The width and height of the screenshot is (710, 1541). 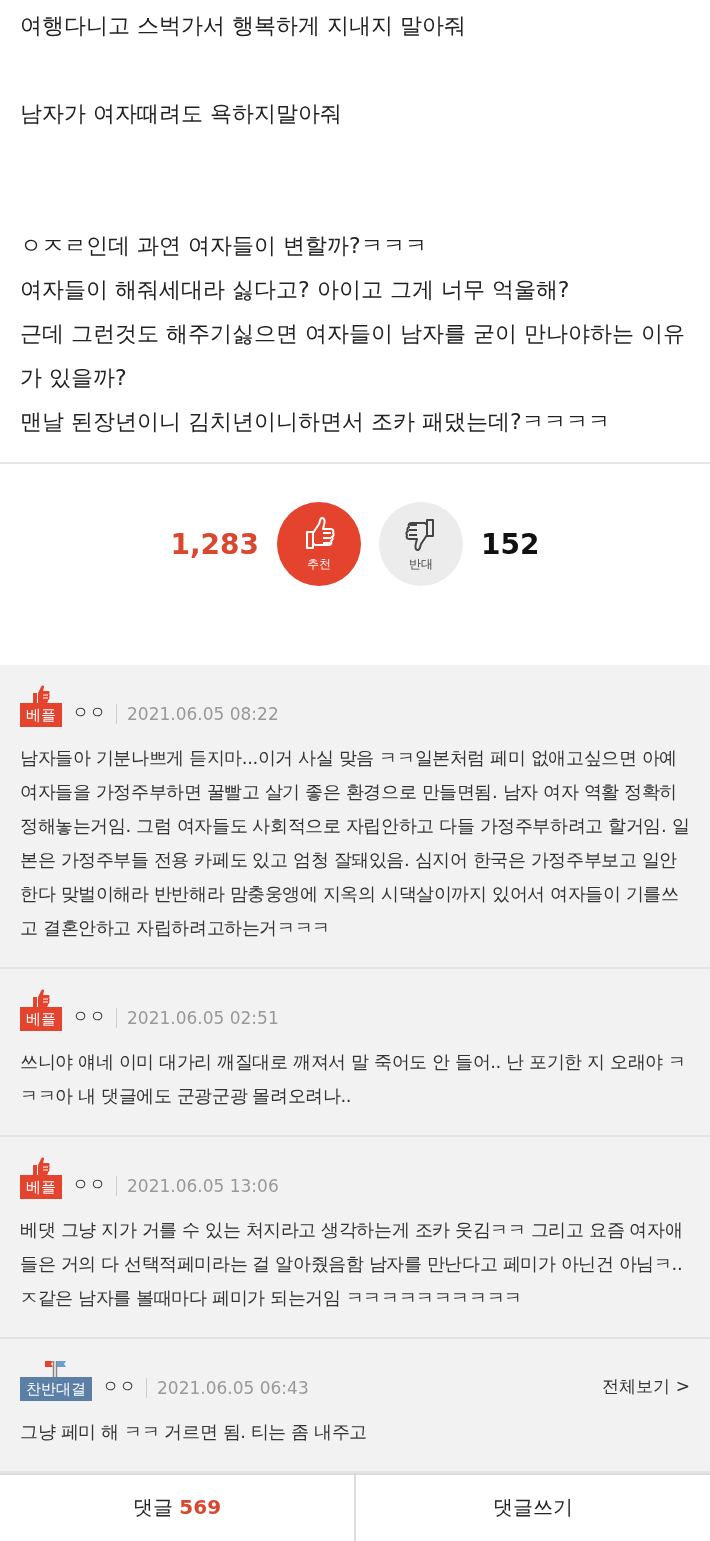 I want to click on downvote-button: 반대, so click(x=421, y=544).